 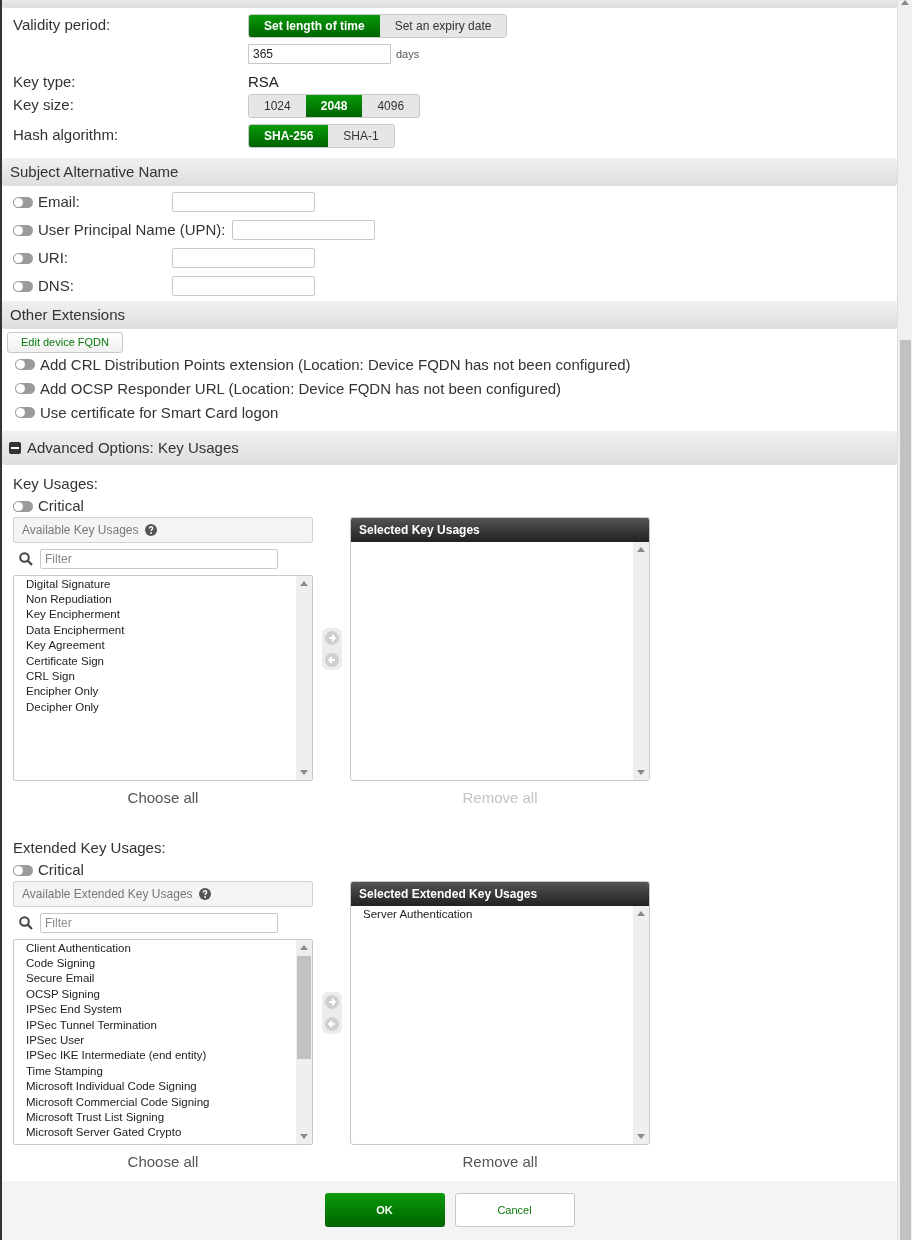 I want to click on toggle-label: Use certificate for Smart Card logon, so click(x=159, y=412).